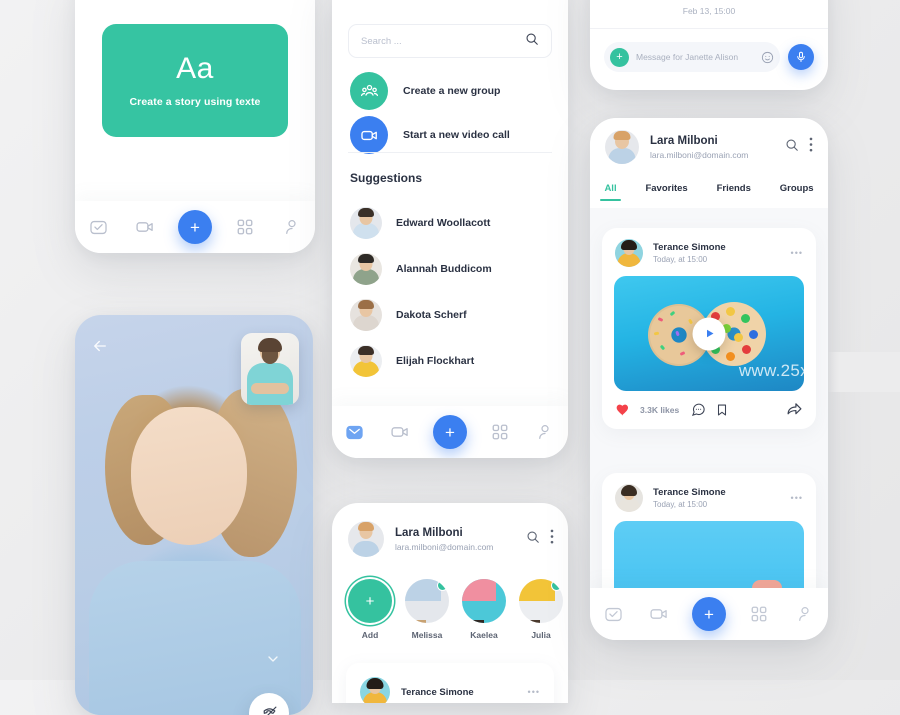  I want to click on comment-icon, so click(698, 409).